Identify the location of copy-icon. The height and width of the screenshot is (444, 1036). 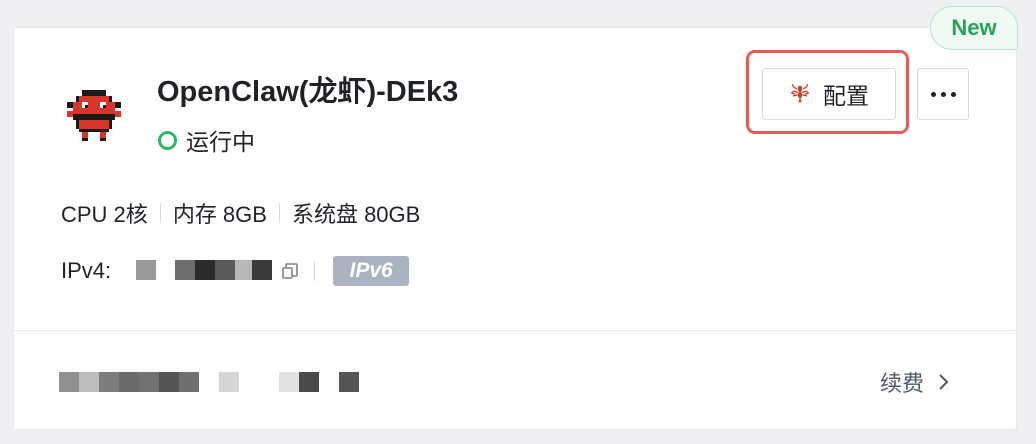
(290, 271).